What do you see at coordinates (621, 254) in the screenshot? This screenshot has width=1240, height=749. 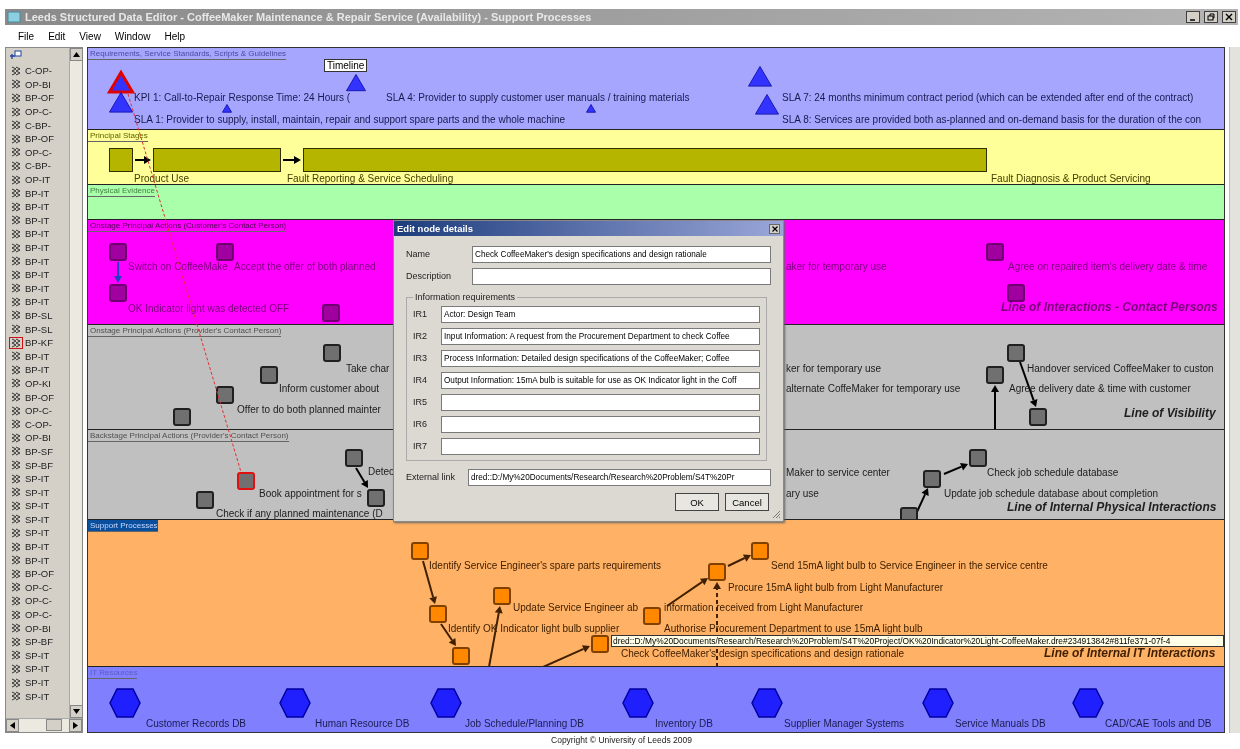 I see `input-field: Check CoffeeMaker's design specifications and design rationale` at bounding box center [621, 254].